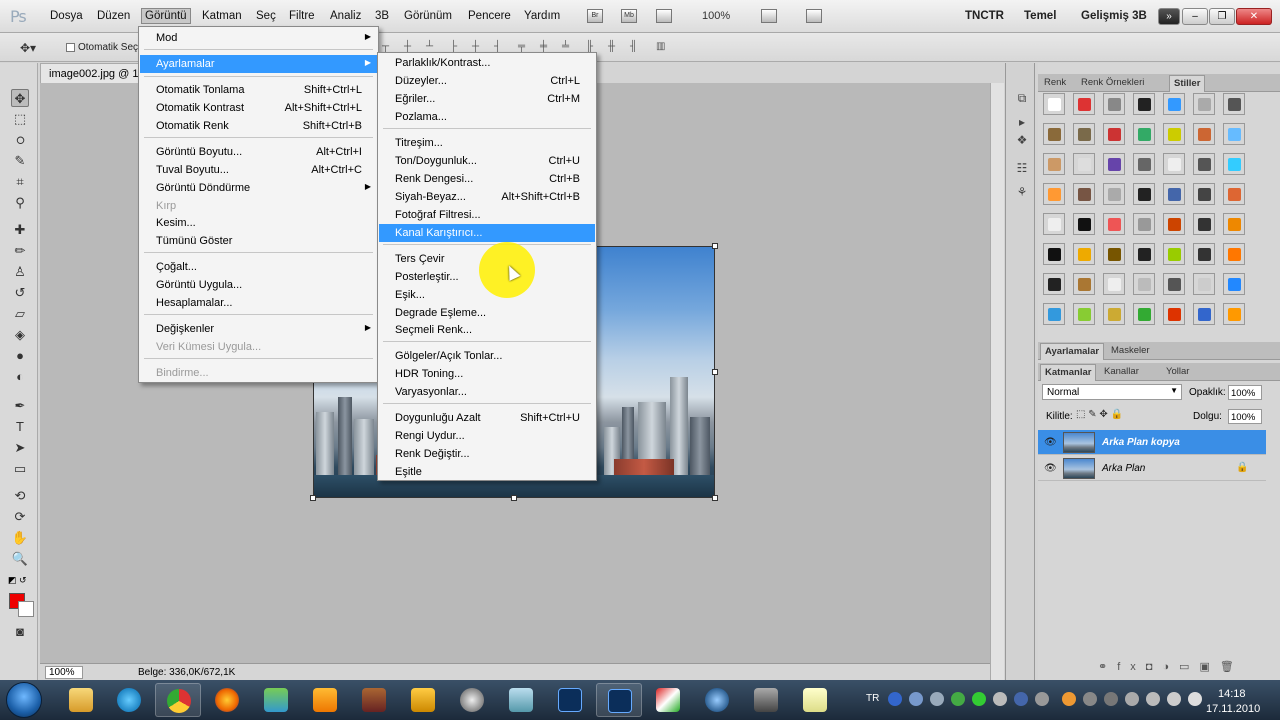  What do you see at coordinates (20, 377) in the screenshot?
I see `dodge-tool-icon: ◐` at bounding box center [20, 377].